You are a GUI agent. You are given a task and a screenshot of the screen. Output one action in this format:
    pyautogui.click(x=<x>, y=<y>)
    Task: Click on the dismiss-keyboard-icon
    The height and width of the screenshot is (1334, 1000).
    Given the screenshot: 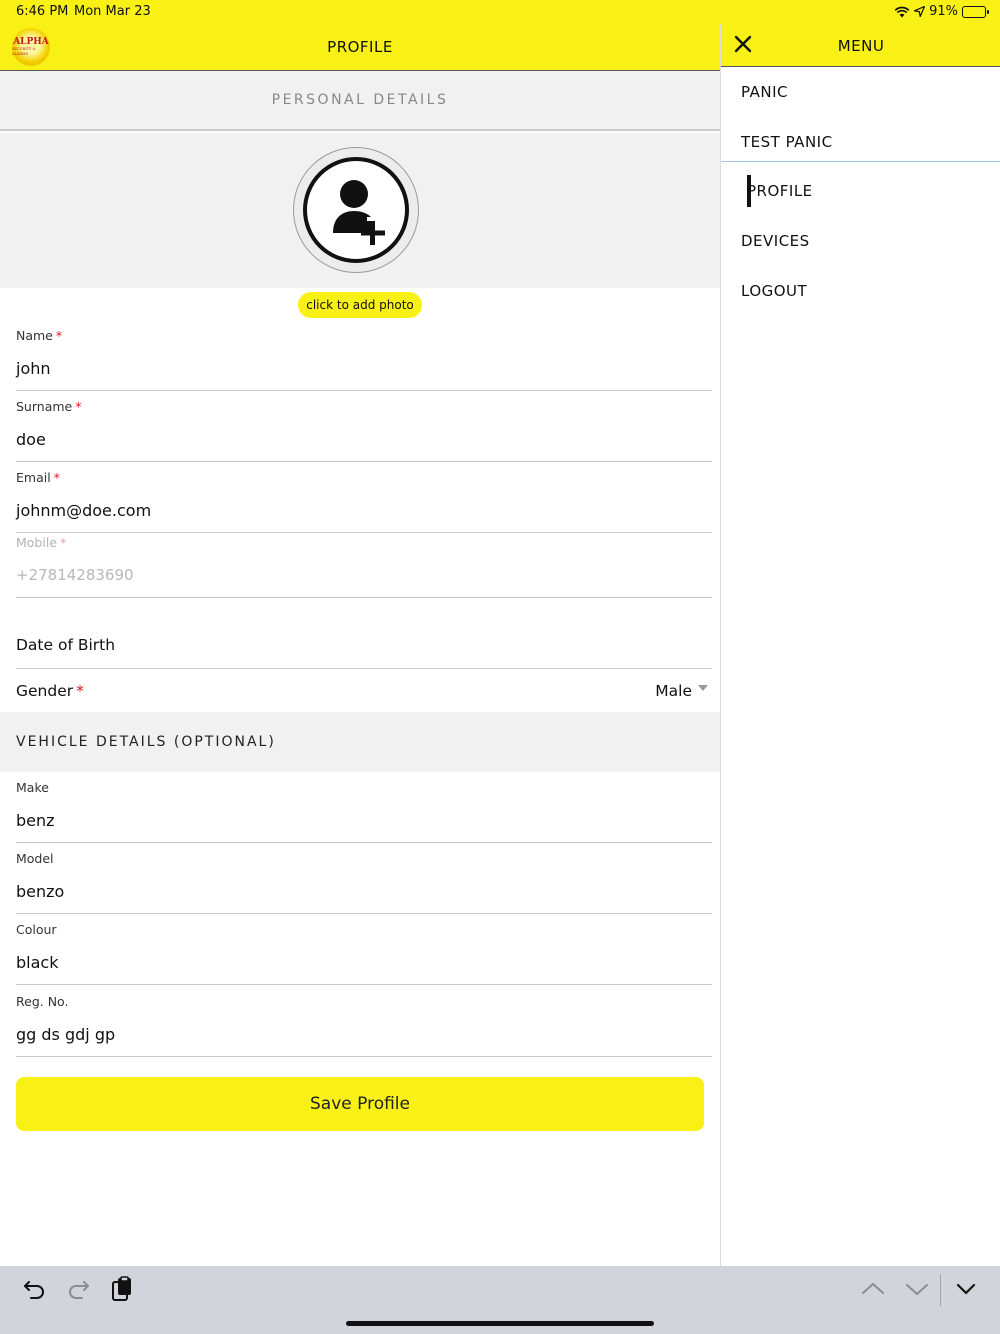 What is the action you would take?
    pyautogui.click(x=966, y=1289)
    